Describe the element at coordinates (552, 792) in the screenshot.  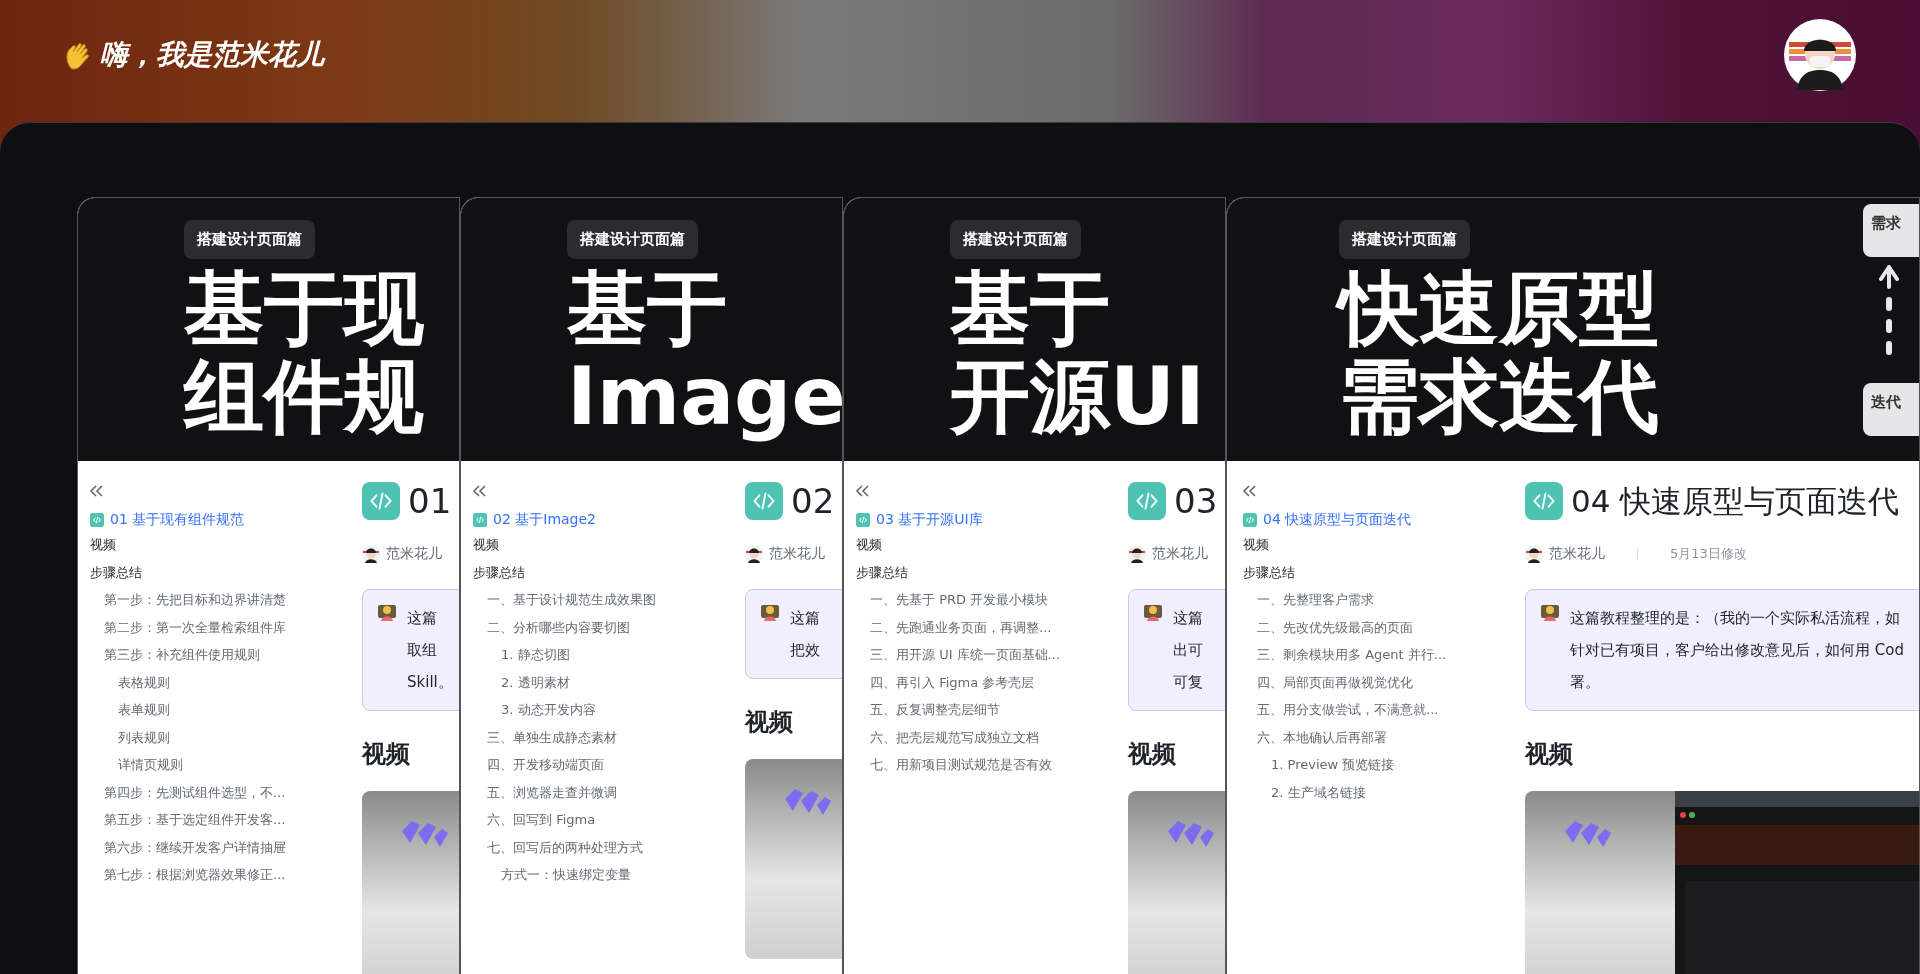
I see `outline-item: 五、浏览器走查并微调` at that location.